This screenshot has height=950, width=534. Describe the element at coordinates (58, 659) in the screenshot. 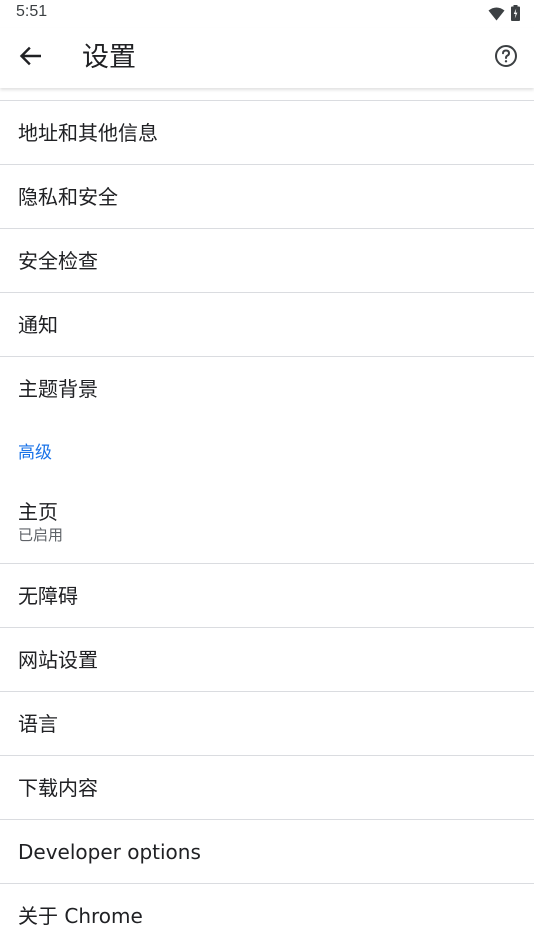

I see `setting-label: 网站设置` at that location.